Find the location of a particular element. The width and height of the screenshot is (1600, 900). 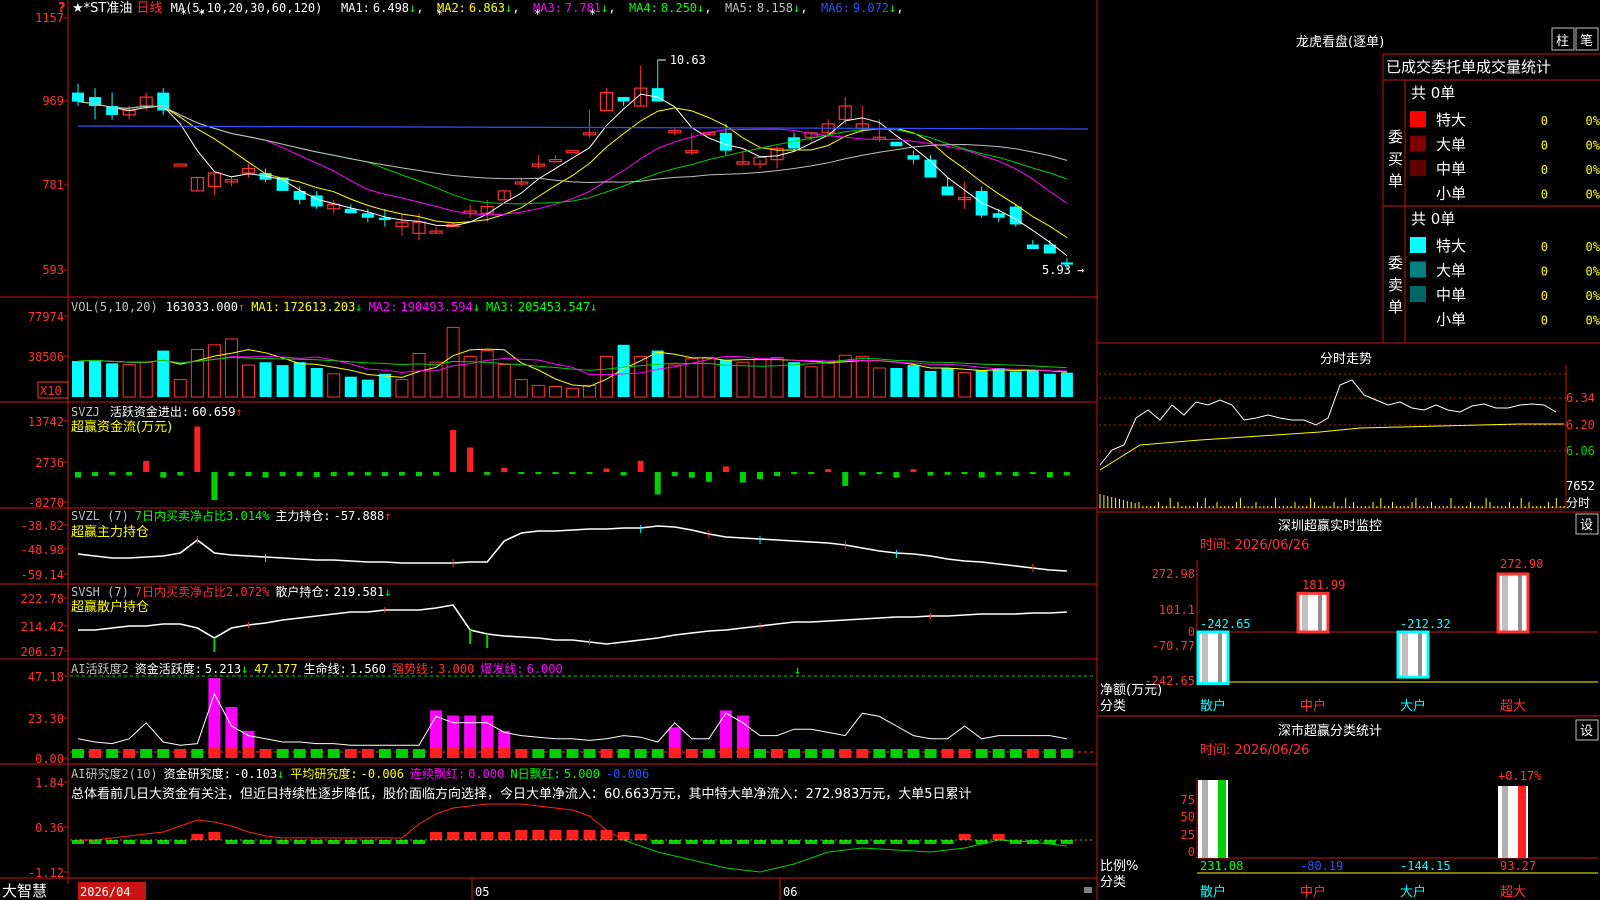

date-start: 2026/04 is located at coordinates (105, 892).